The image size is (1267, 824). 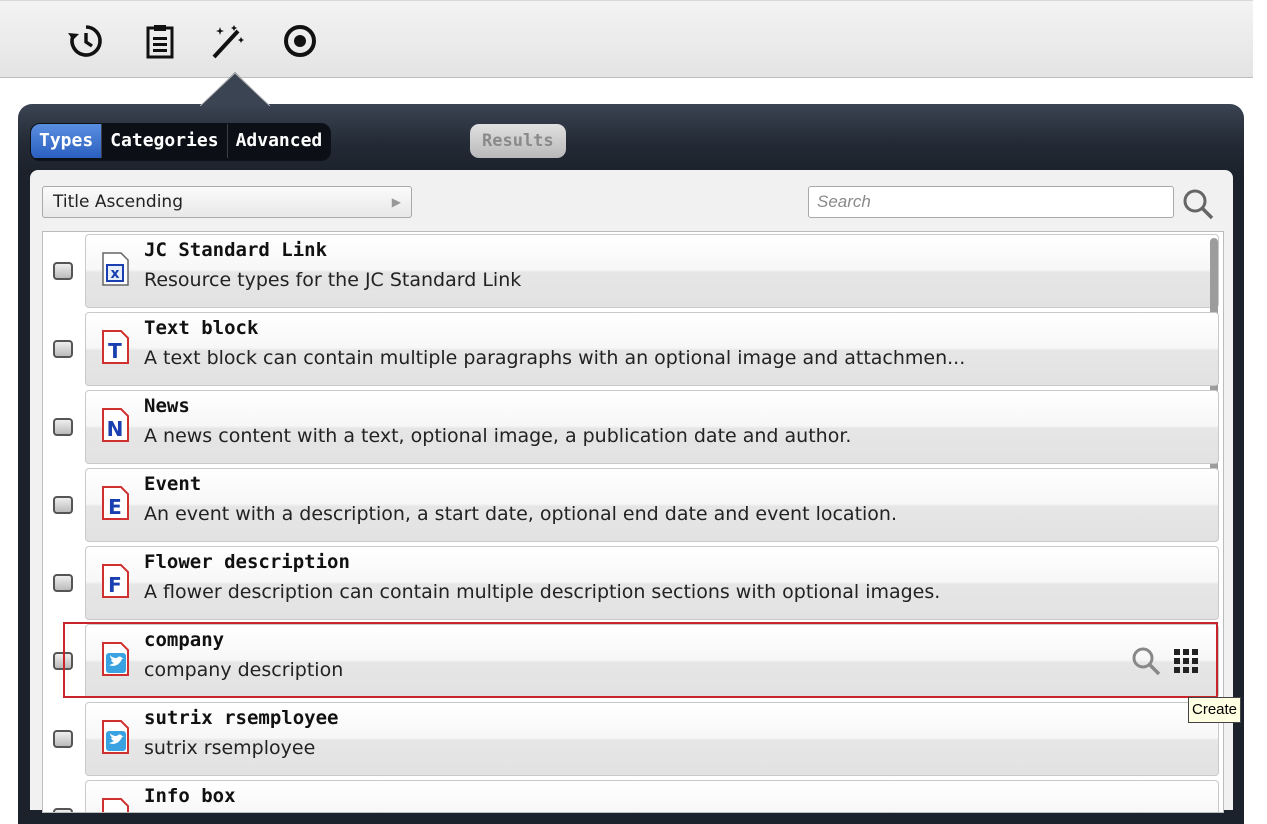 What do you see at coordinates (115, 351) in the screenshot?
I see `t-doc-icon-letter: T` at bounding box center [115, 351].